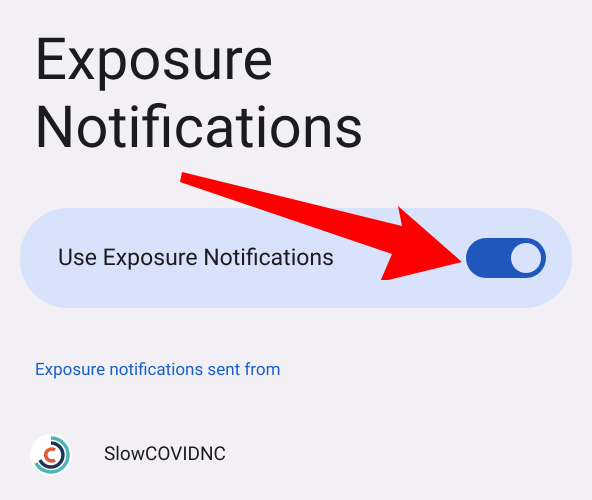 Image resolution: width=592 pixels, height=500 pixels. Describe the element at coordinates (506, 258) in the screenshot. I see `toggle-switch` at that location.